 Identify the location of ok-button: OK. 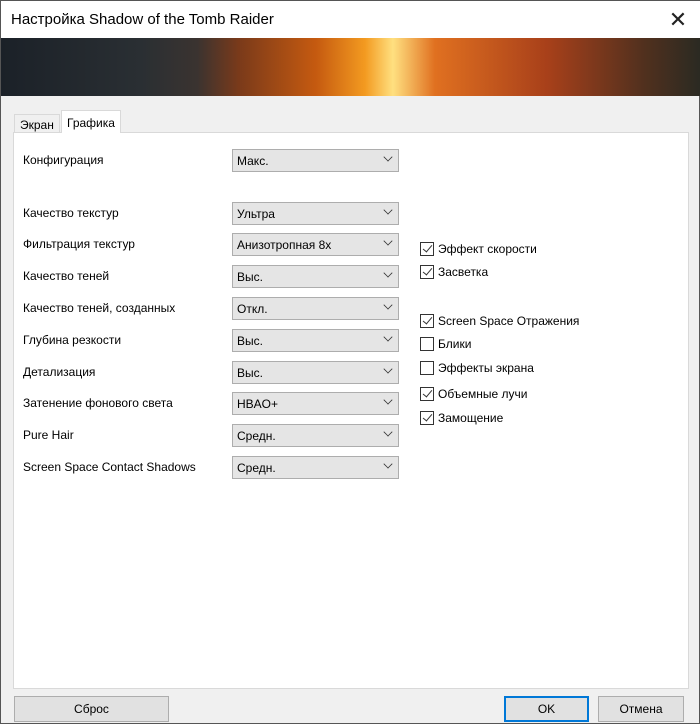
(546, 709).